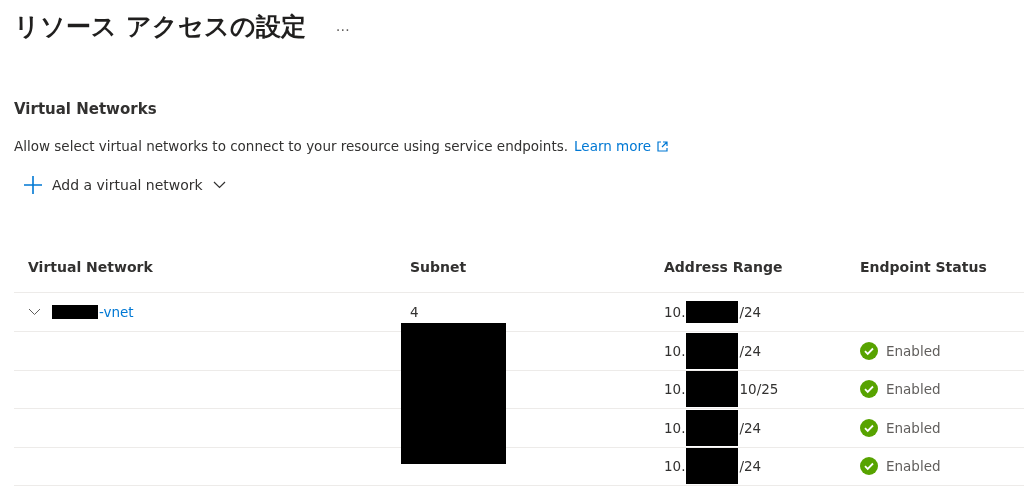 The image size is (1024, 486). I want to click on plus-icon, so click(33, 185).